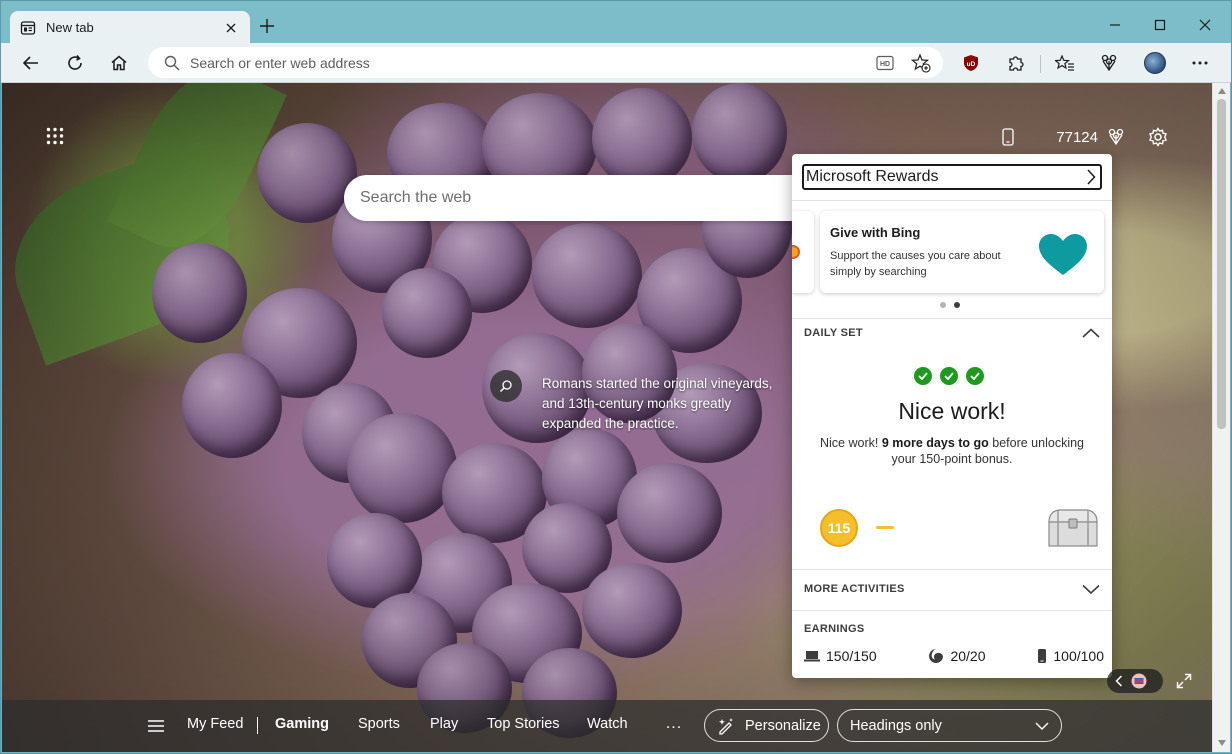 Image resolution: width=1232 pixels, height=754 pixels. I want to click on web-search-box, so click(579, 198).